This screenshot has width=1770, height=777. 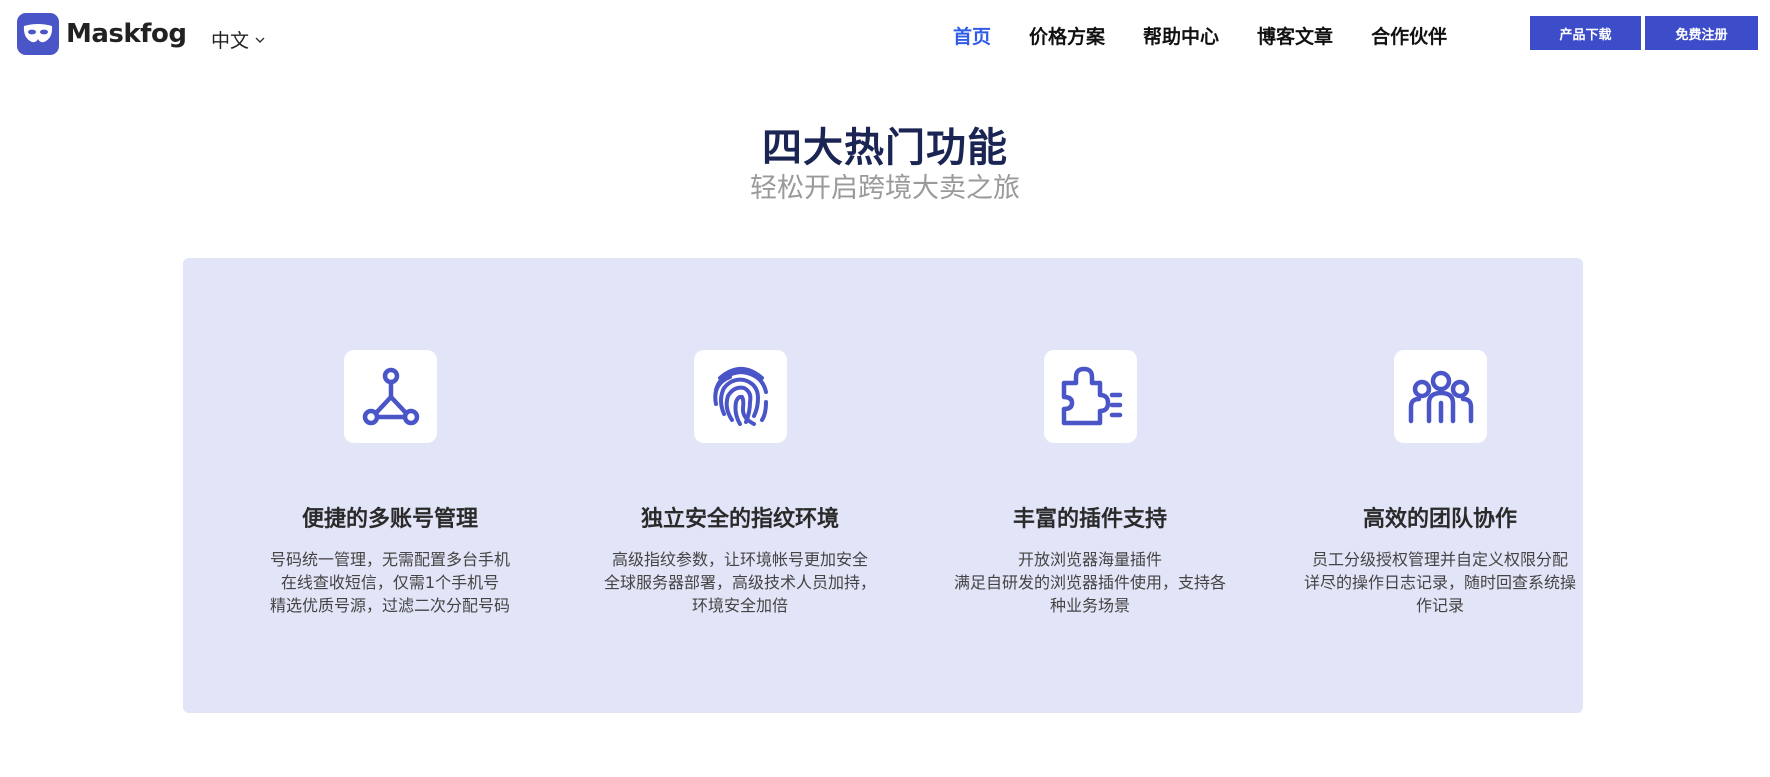 I want to click on feature-description-line: 种业务场景, so click(x=1089, y=605).